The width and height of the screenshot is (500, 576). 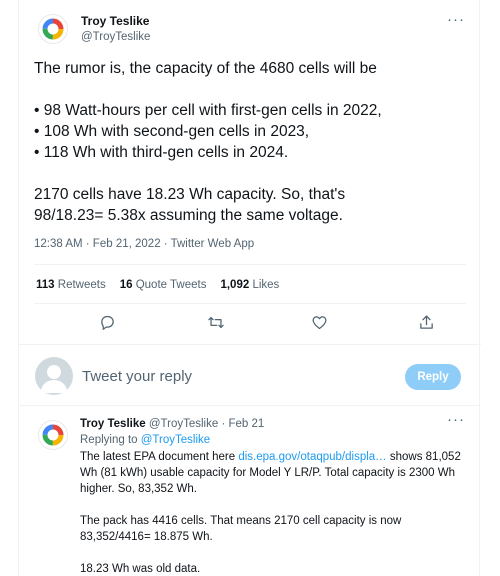 What do you see at coordinates (319, 322) in the screenshot?
I see `like-icon` at bounding box center [319, 322].